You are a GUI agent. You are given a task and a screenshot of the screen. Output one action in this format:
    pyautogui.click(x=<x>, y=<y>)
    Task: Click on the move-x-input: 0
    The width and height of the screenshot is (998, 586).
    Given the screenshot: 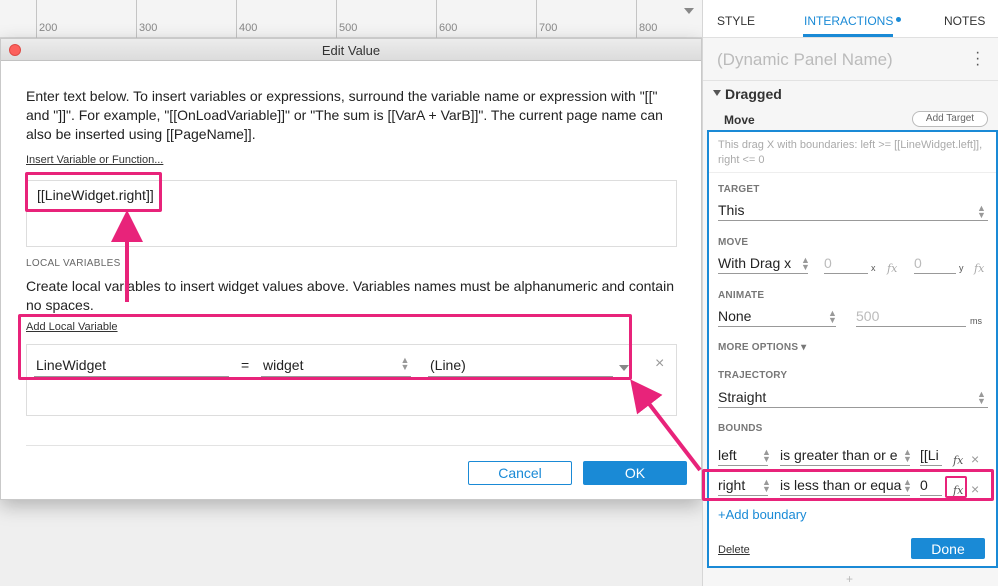 What is the action you would take?
    pyautogui.click(x=846, y=264)
    